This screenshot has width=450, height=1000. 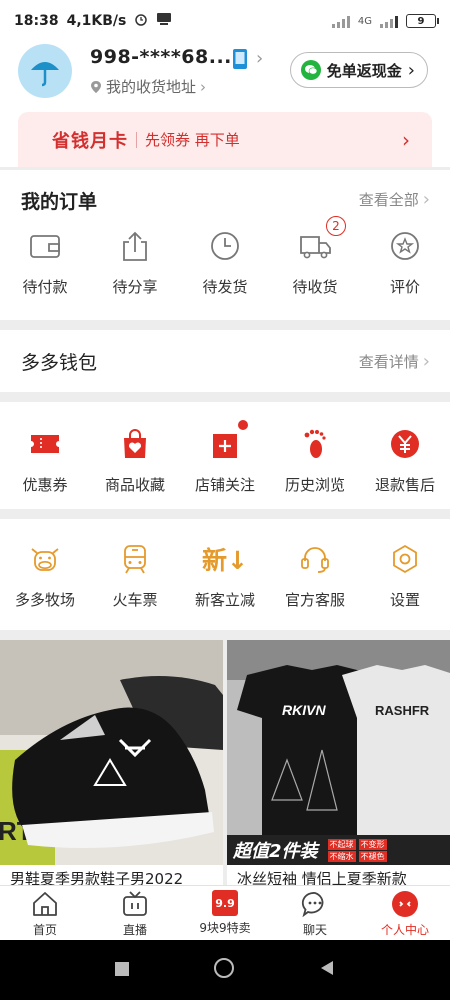 What do you see at coordinates (327, 970) in the screenshot?
I see `back-button` at bounding box center [327, 970].